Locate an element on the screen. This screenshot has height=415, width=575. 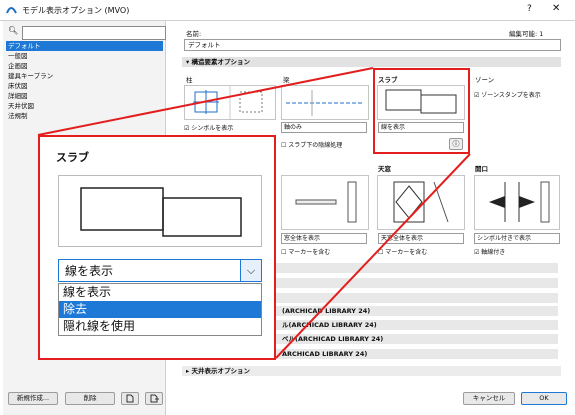
beam-hidden-line-checkbox: ☐ スラブ下の陰線処理 is located at coordinates (311, 144).